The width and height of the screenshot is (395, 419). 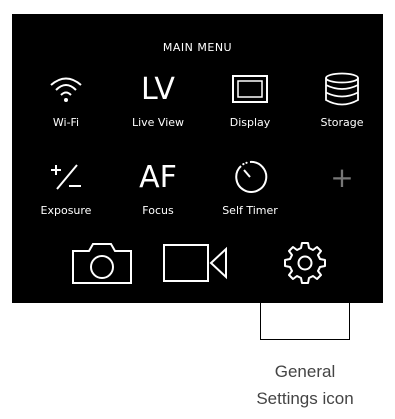 What do you see at coordinates (158, 210) in the screenshot?
I see `menu-item-label: Focus` at bounding box center [158, 210].